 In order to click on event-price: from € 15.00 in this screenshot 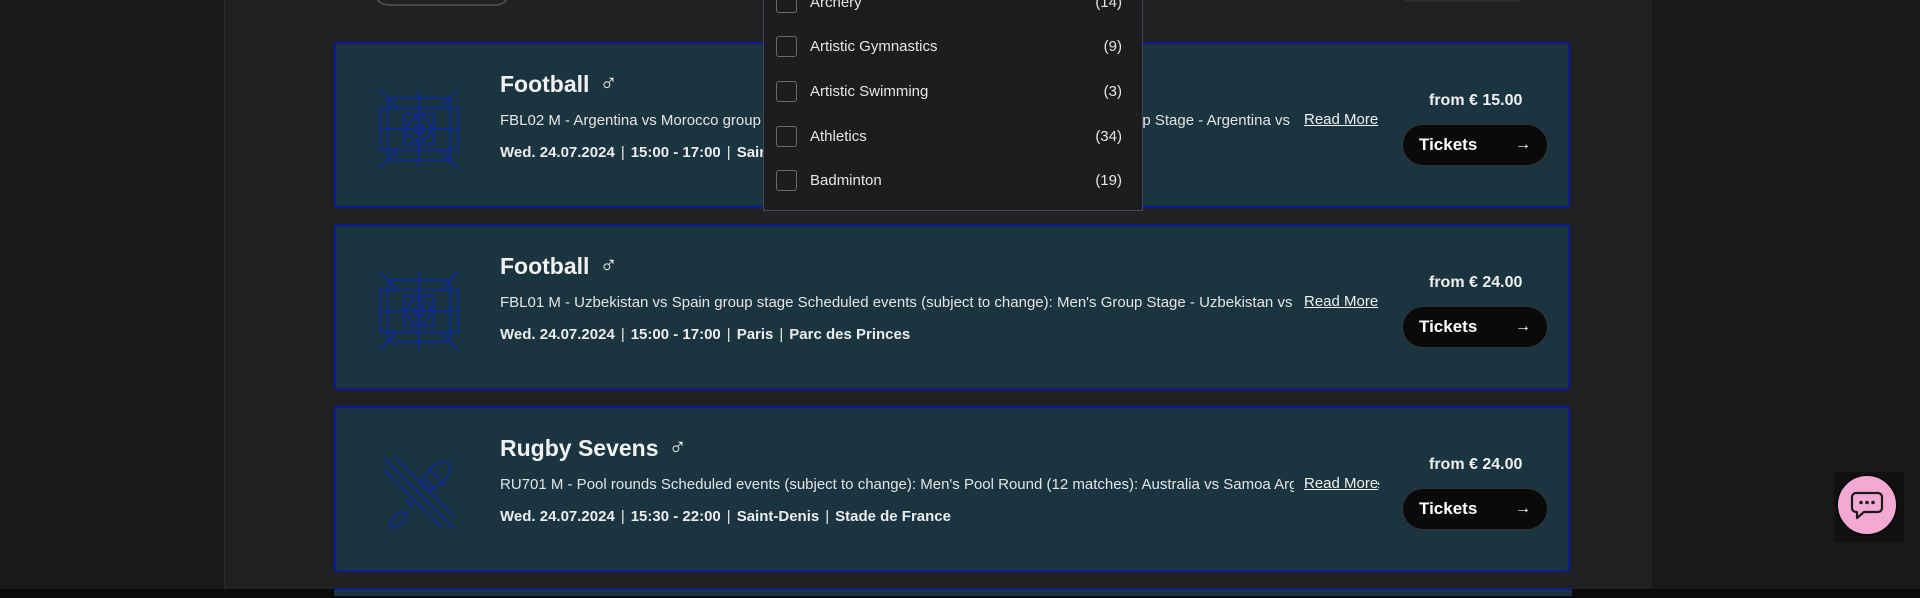, I will do `click(1476, 100)`.